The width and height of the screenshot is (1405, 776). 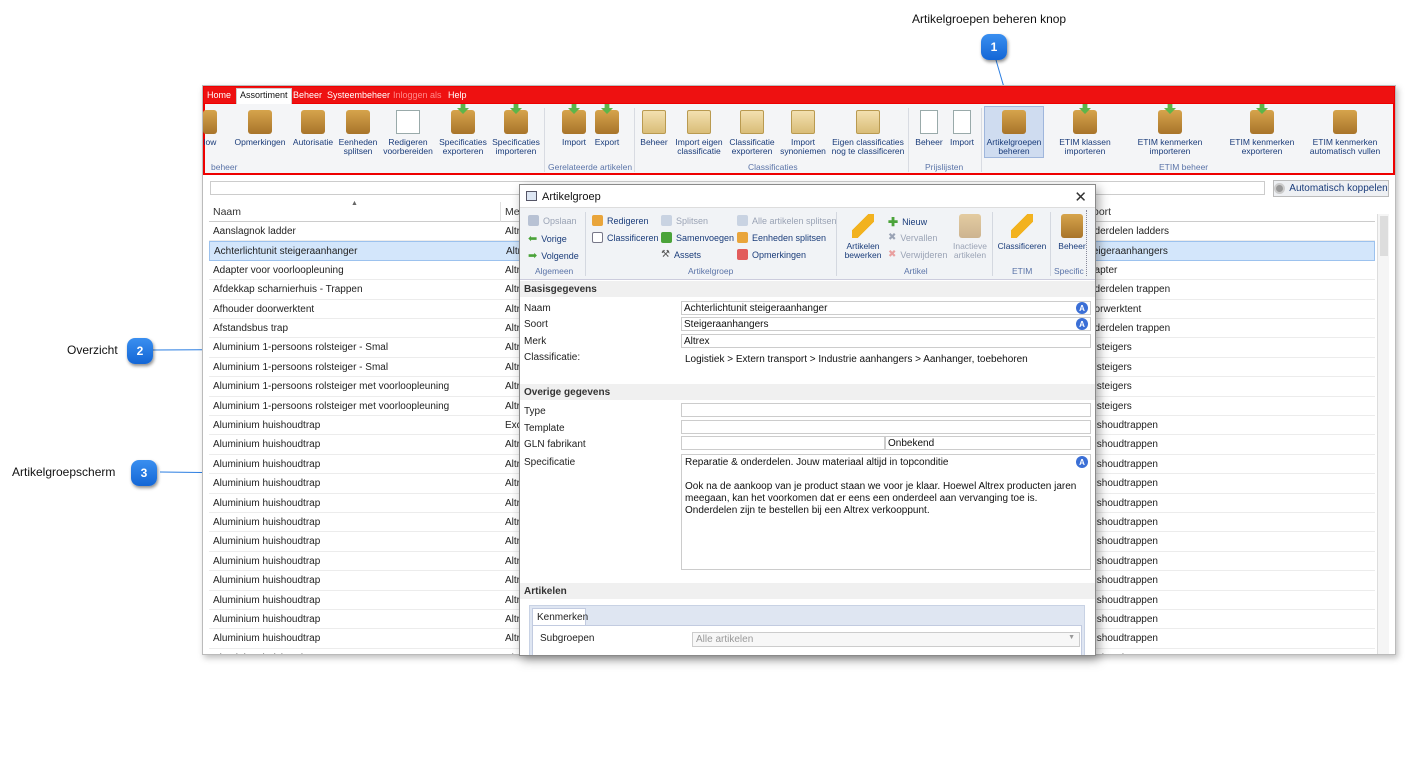 I want to click on ribbon-btn-prijslijsten-import: Import, so click(x=962, y=128).